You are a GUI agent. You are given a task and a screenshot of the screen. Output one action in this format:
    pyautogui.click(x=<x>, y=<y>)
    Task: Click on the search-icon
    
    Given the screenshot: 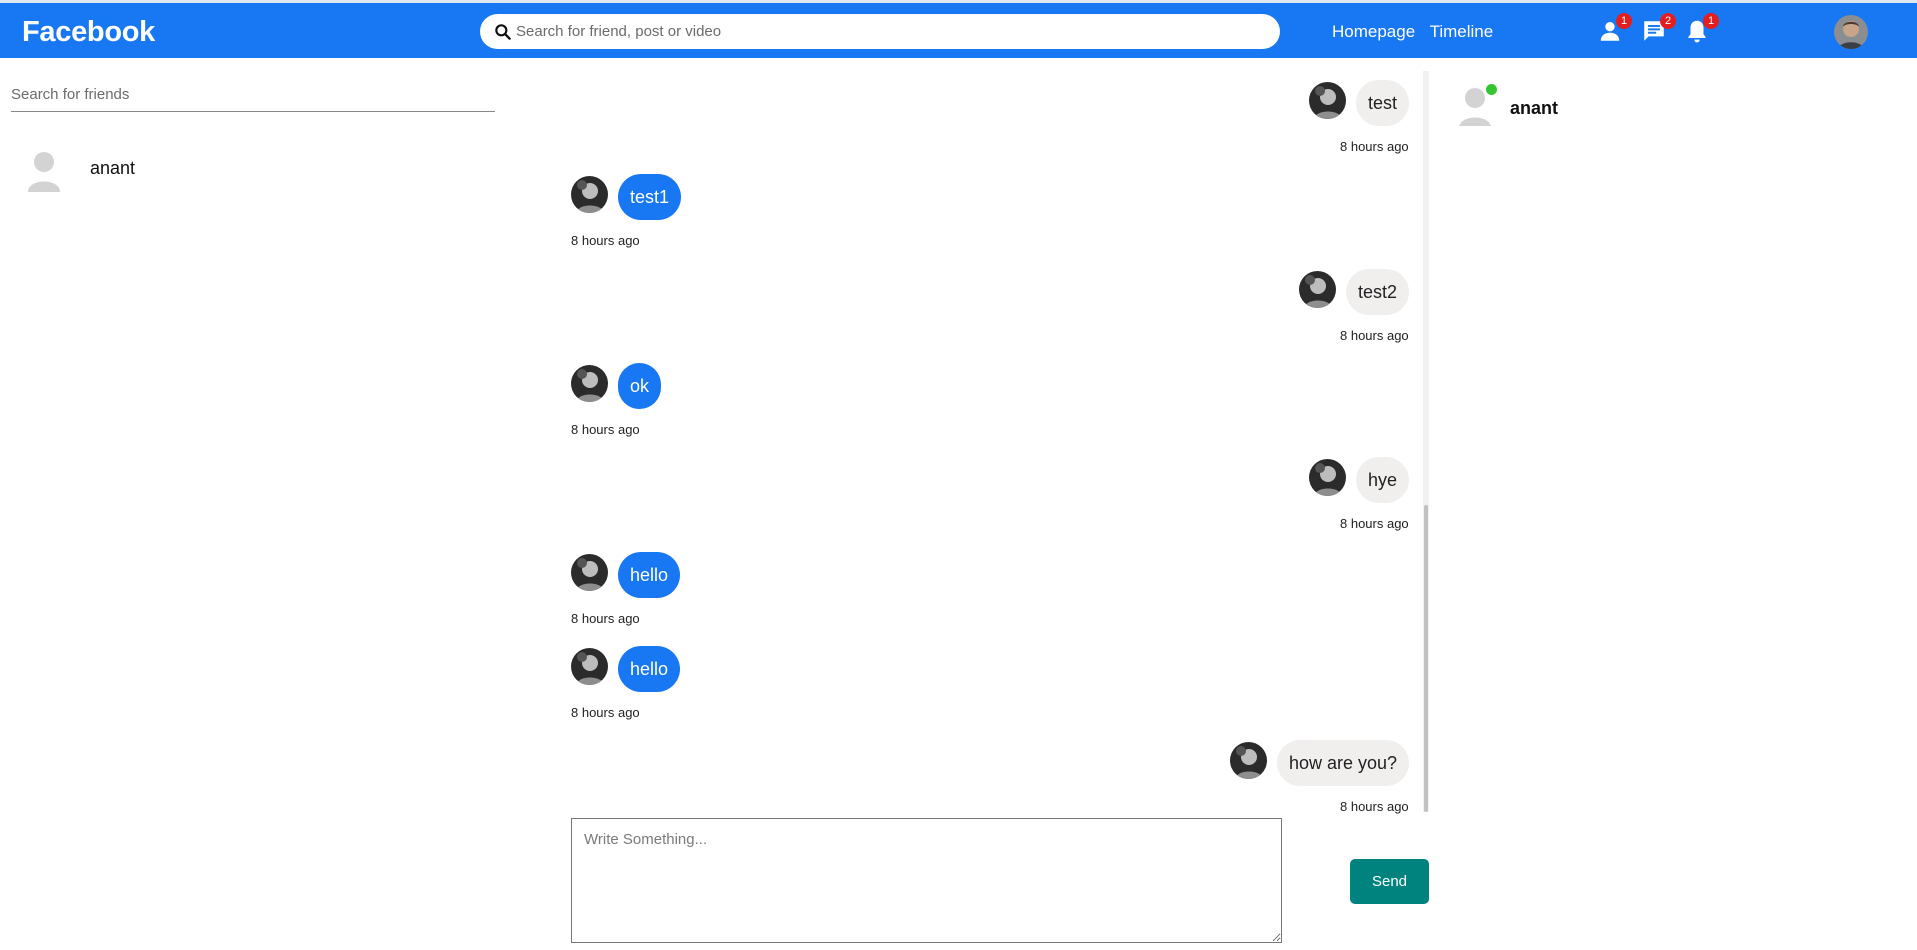 What is the action you would take?
    pyautogui.click(x=503, y=32)
    